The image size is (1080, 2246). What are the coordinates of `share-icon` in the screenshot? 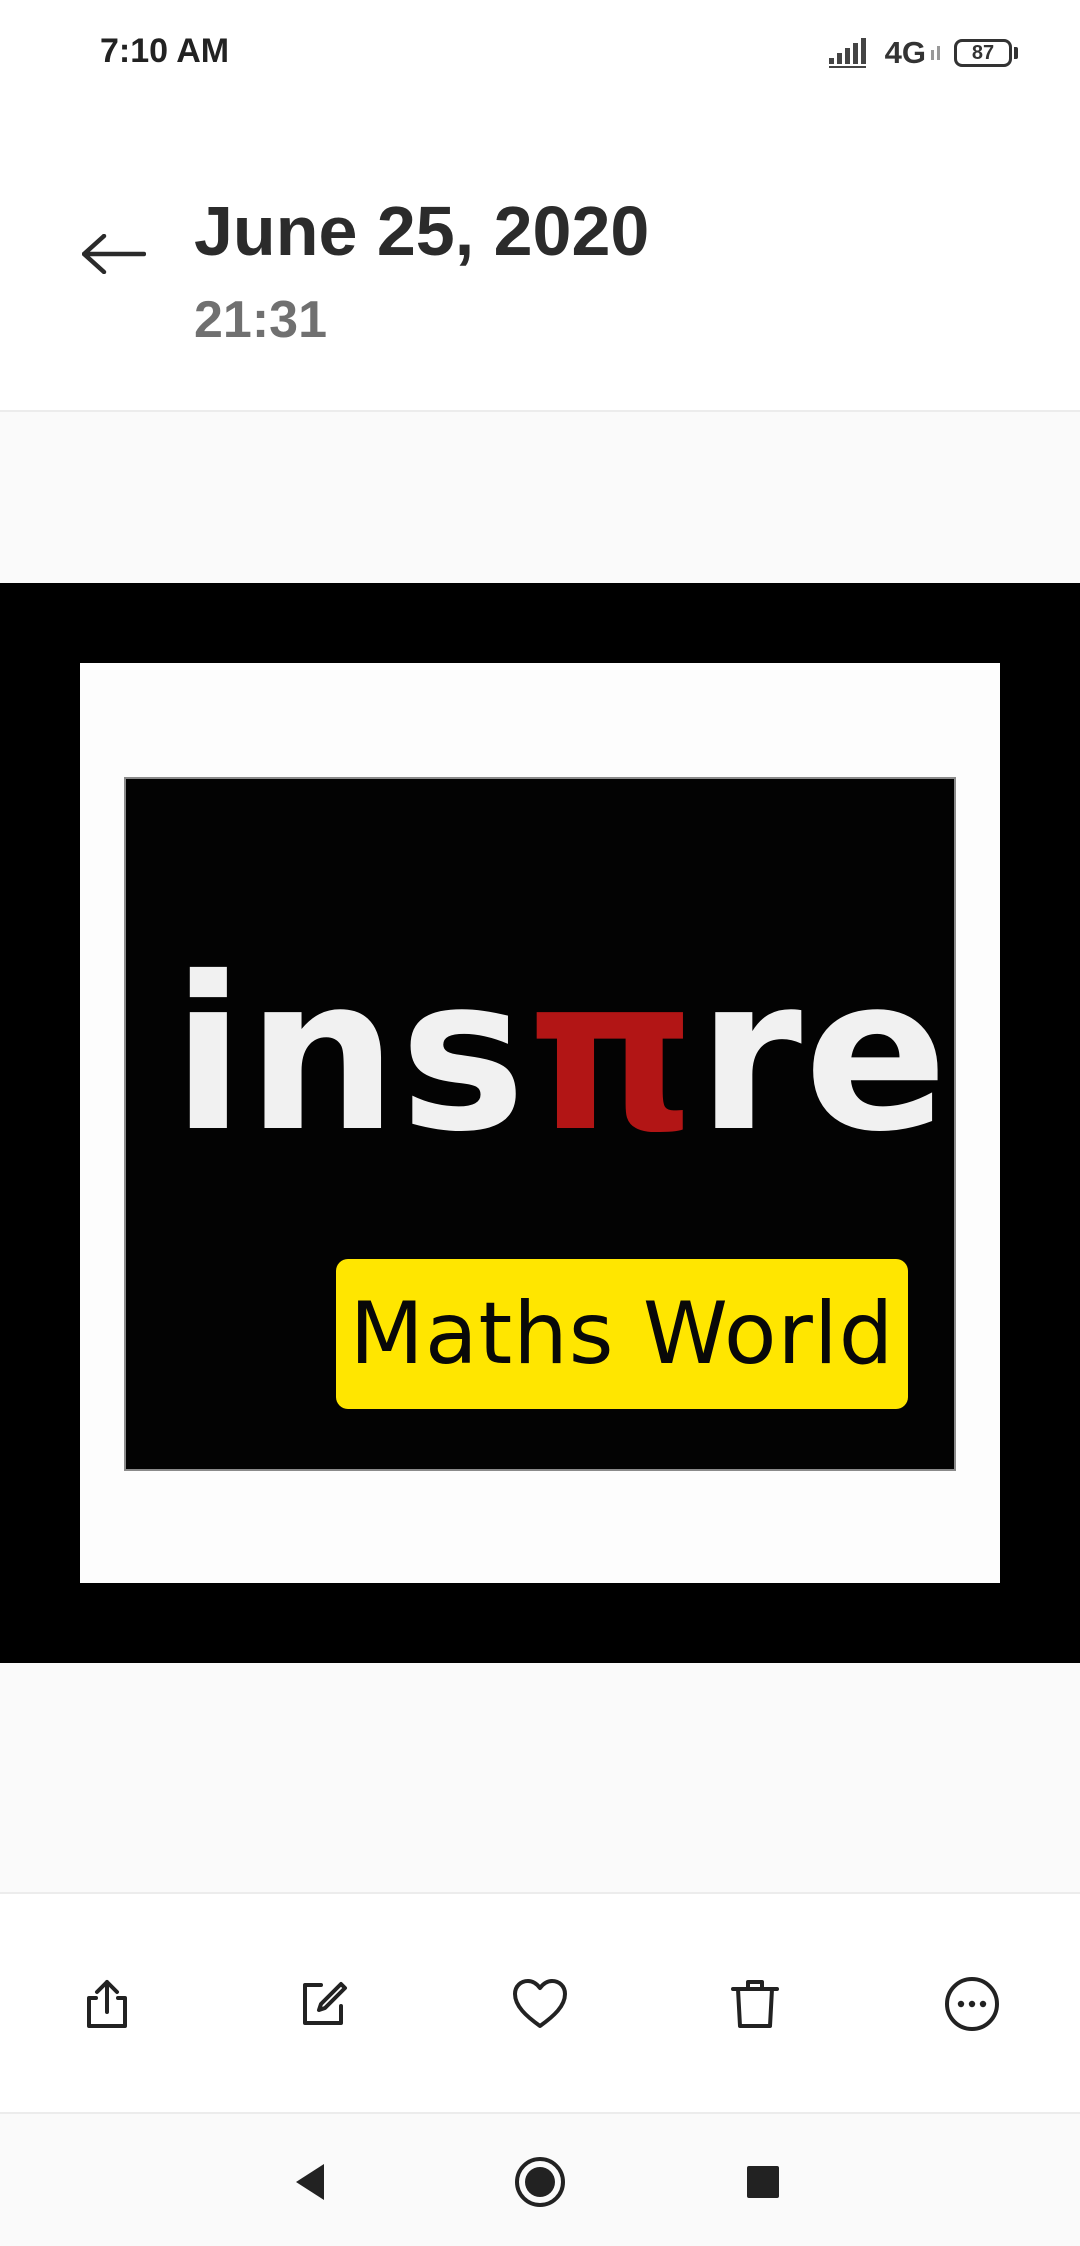 It's located at (107, 2004).